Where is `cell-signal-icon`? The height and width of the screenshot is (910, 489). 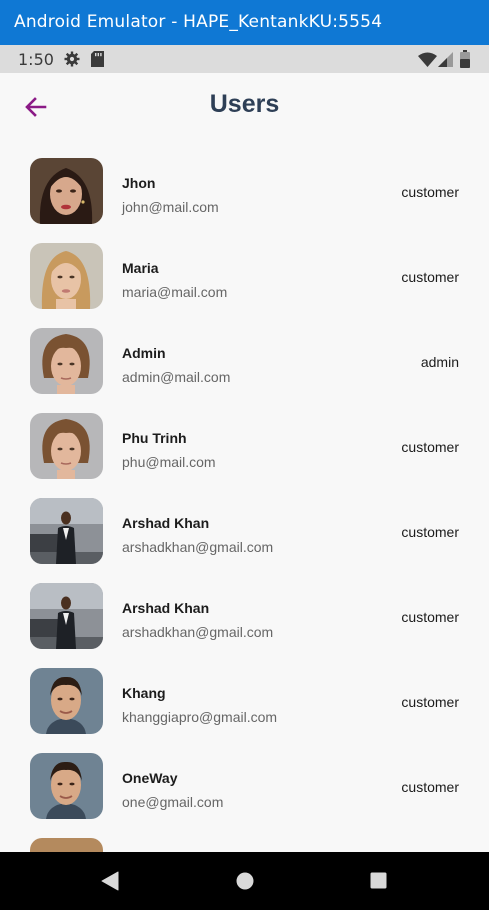 cell-signal-icon is located at coordinates (445, 62).